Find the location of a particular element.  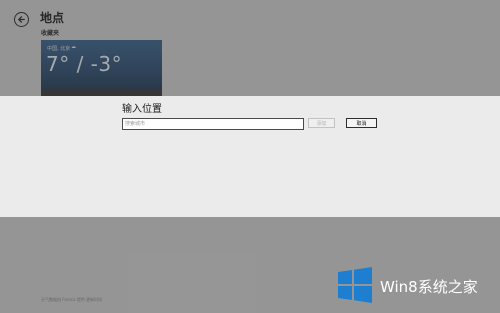

dialog-title: 输入位置 is located at coordinates (142, 109).